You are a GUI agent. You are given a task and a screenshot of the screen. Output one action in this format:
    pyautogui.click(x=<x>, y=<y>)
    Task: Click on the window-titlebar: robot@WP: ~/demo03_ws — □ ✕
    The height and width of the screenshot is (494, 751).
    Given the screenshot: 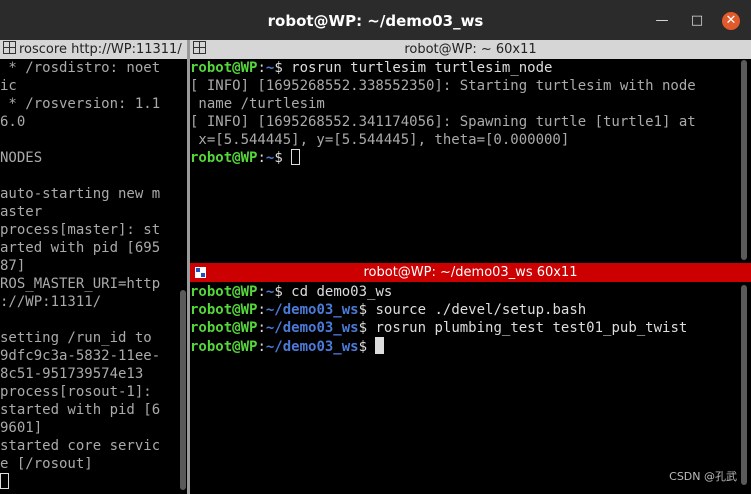 What is the action you would take?
    pyautogui.click(x=375, y=20)
    